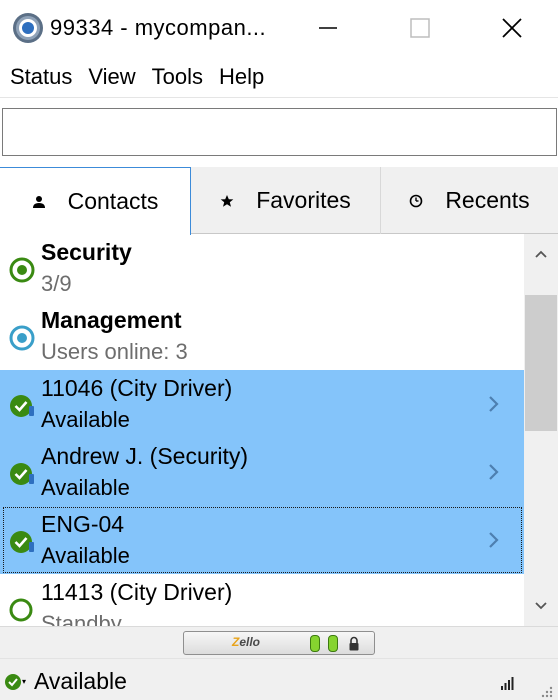  I want to click on contact-name: Andrew J. (Security), so click(145, 456).